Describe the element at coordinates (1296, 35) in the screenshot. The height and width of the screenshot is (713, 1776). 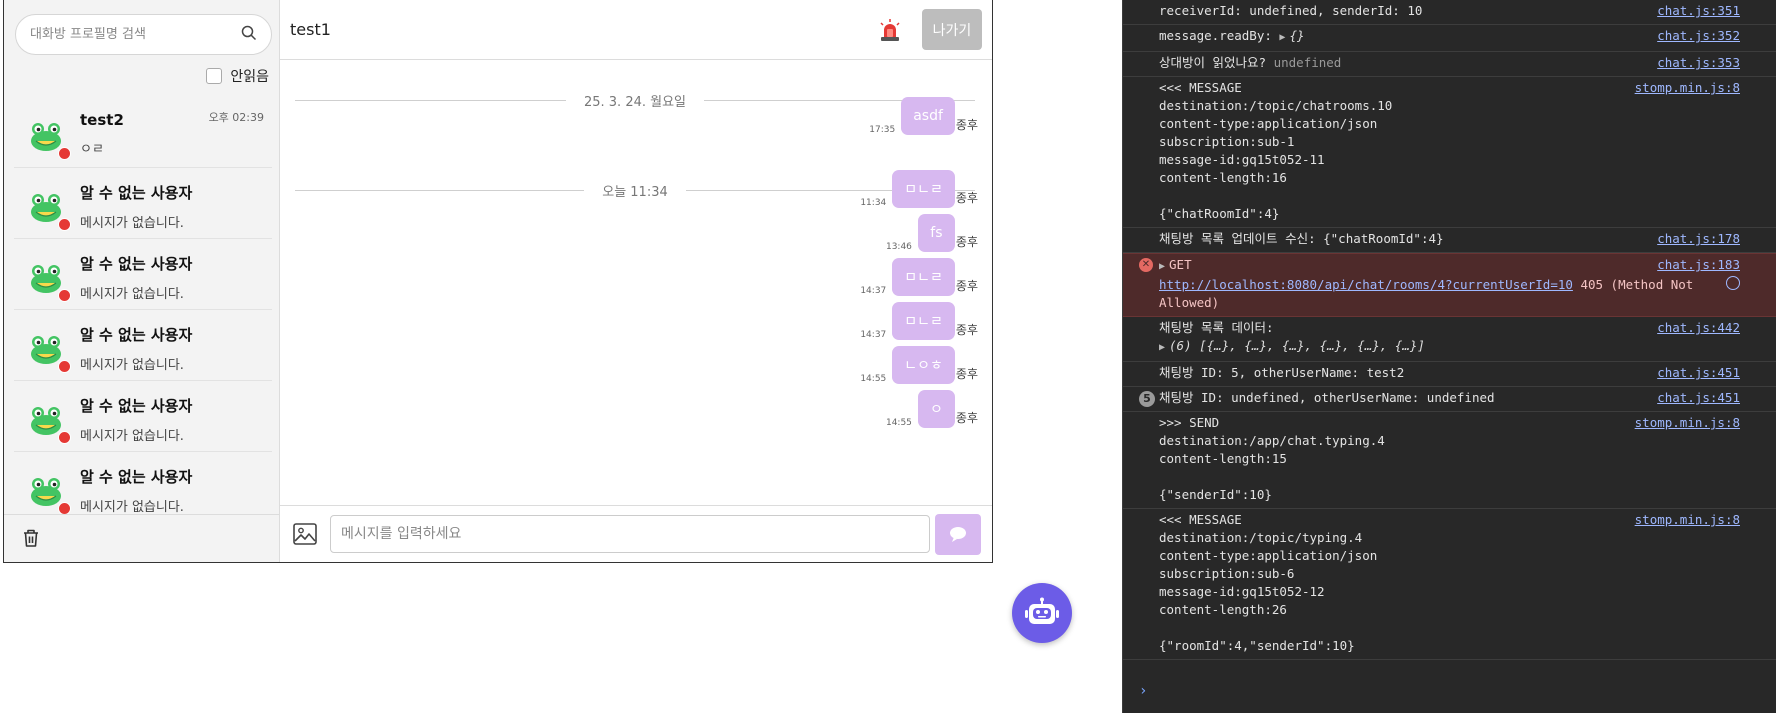
I see `log-object: {}` at that location.